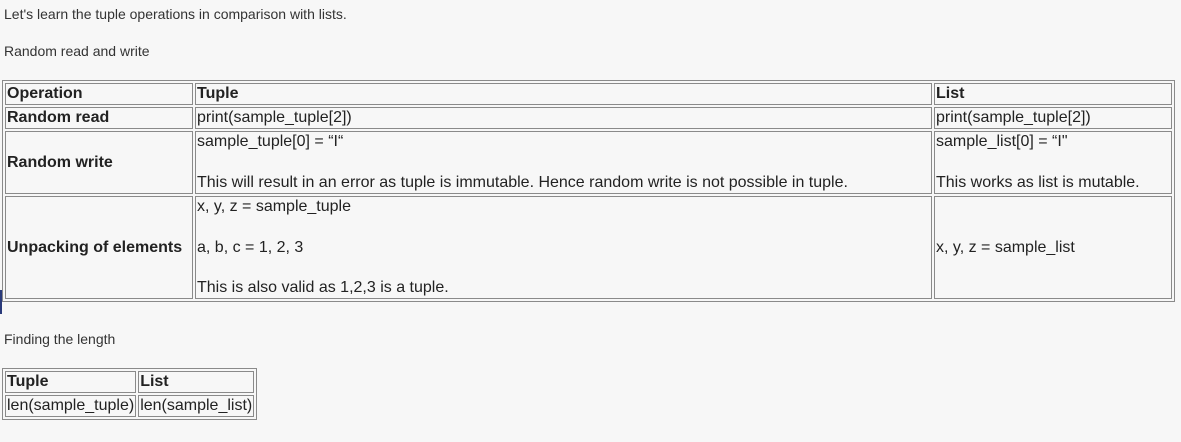 The image size is (1181, 442). I want to click on list-random-write-code: sample_list[0] = “I", so click(1002, 141).